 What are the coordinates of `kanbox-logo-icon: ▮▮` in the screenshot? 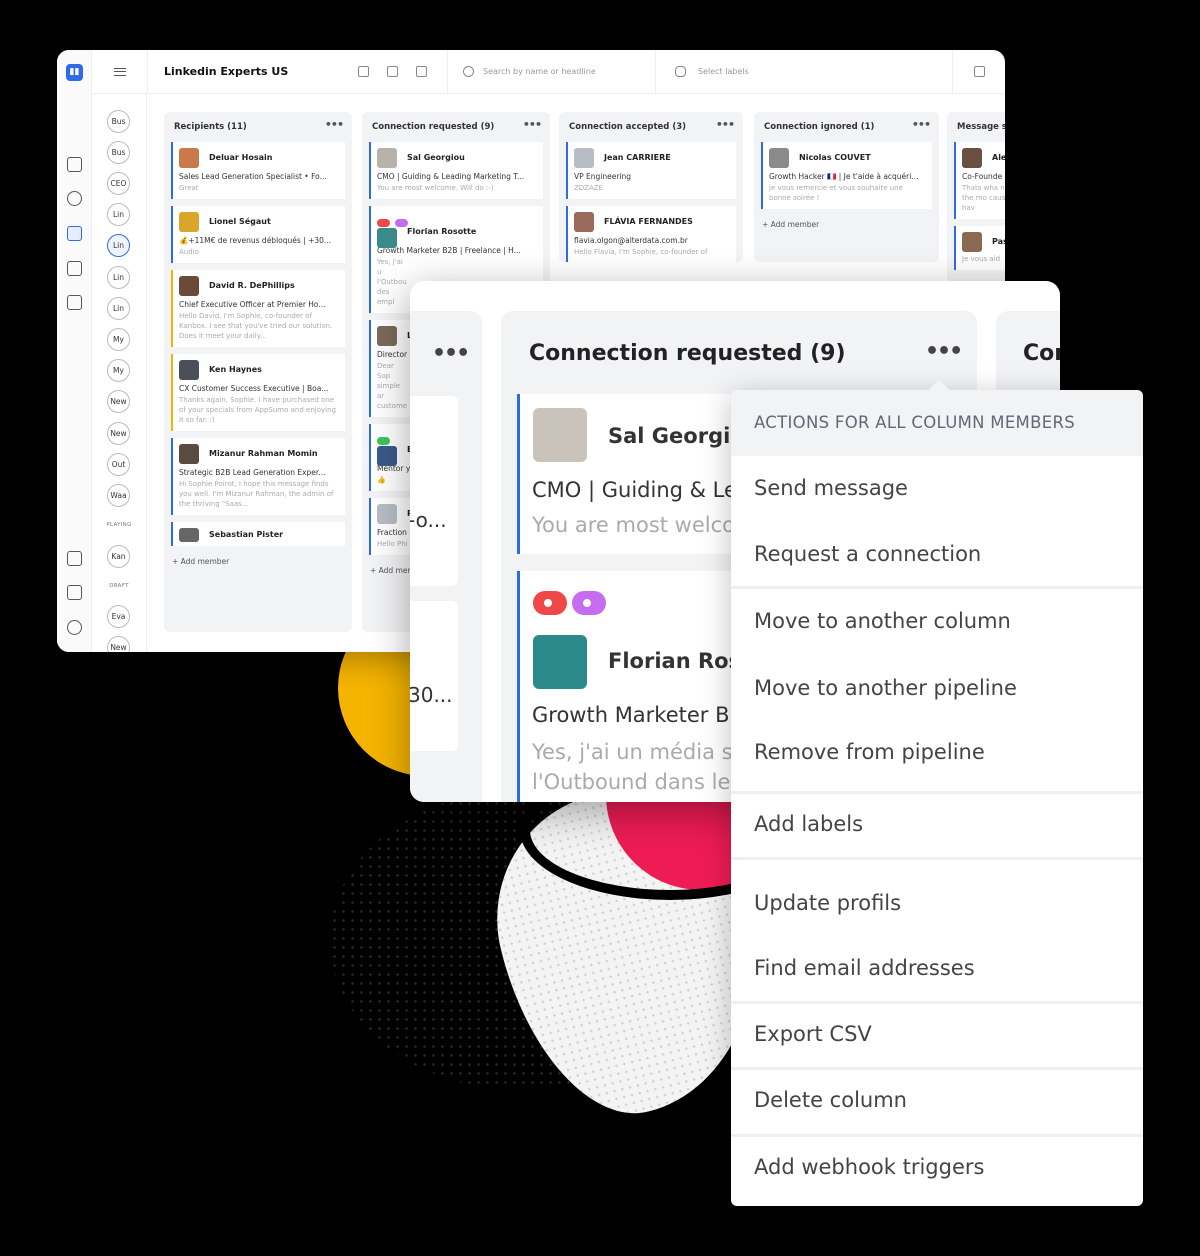 It's located at (74, 72).